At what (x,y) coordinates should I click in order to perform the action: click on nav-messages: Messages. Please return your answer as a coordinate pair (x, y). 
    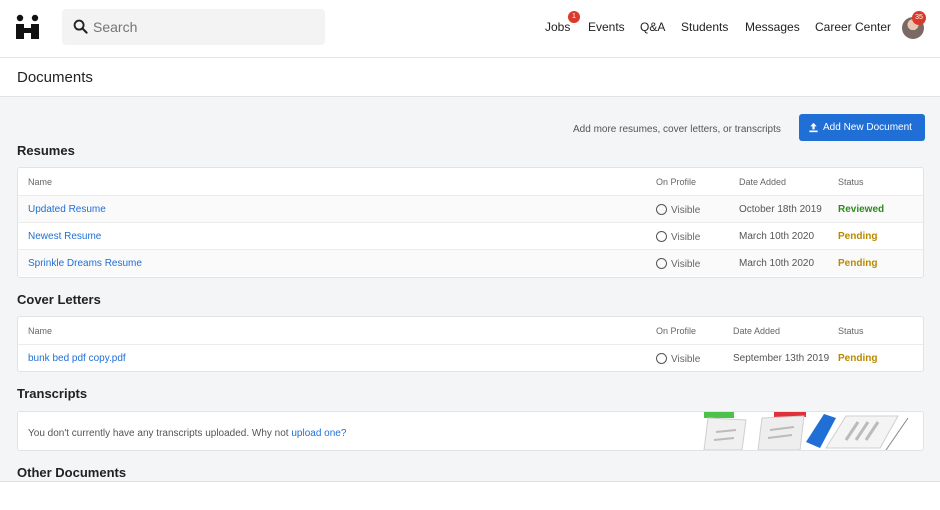
    Looking at the image, I should click on (772, 27).